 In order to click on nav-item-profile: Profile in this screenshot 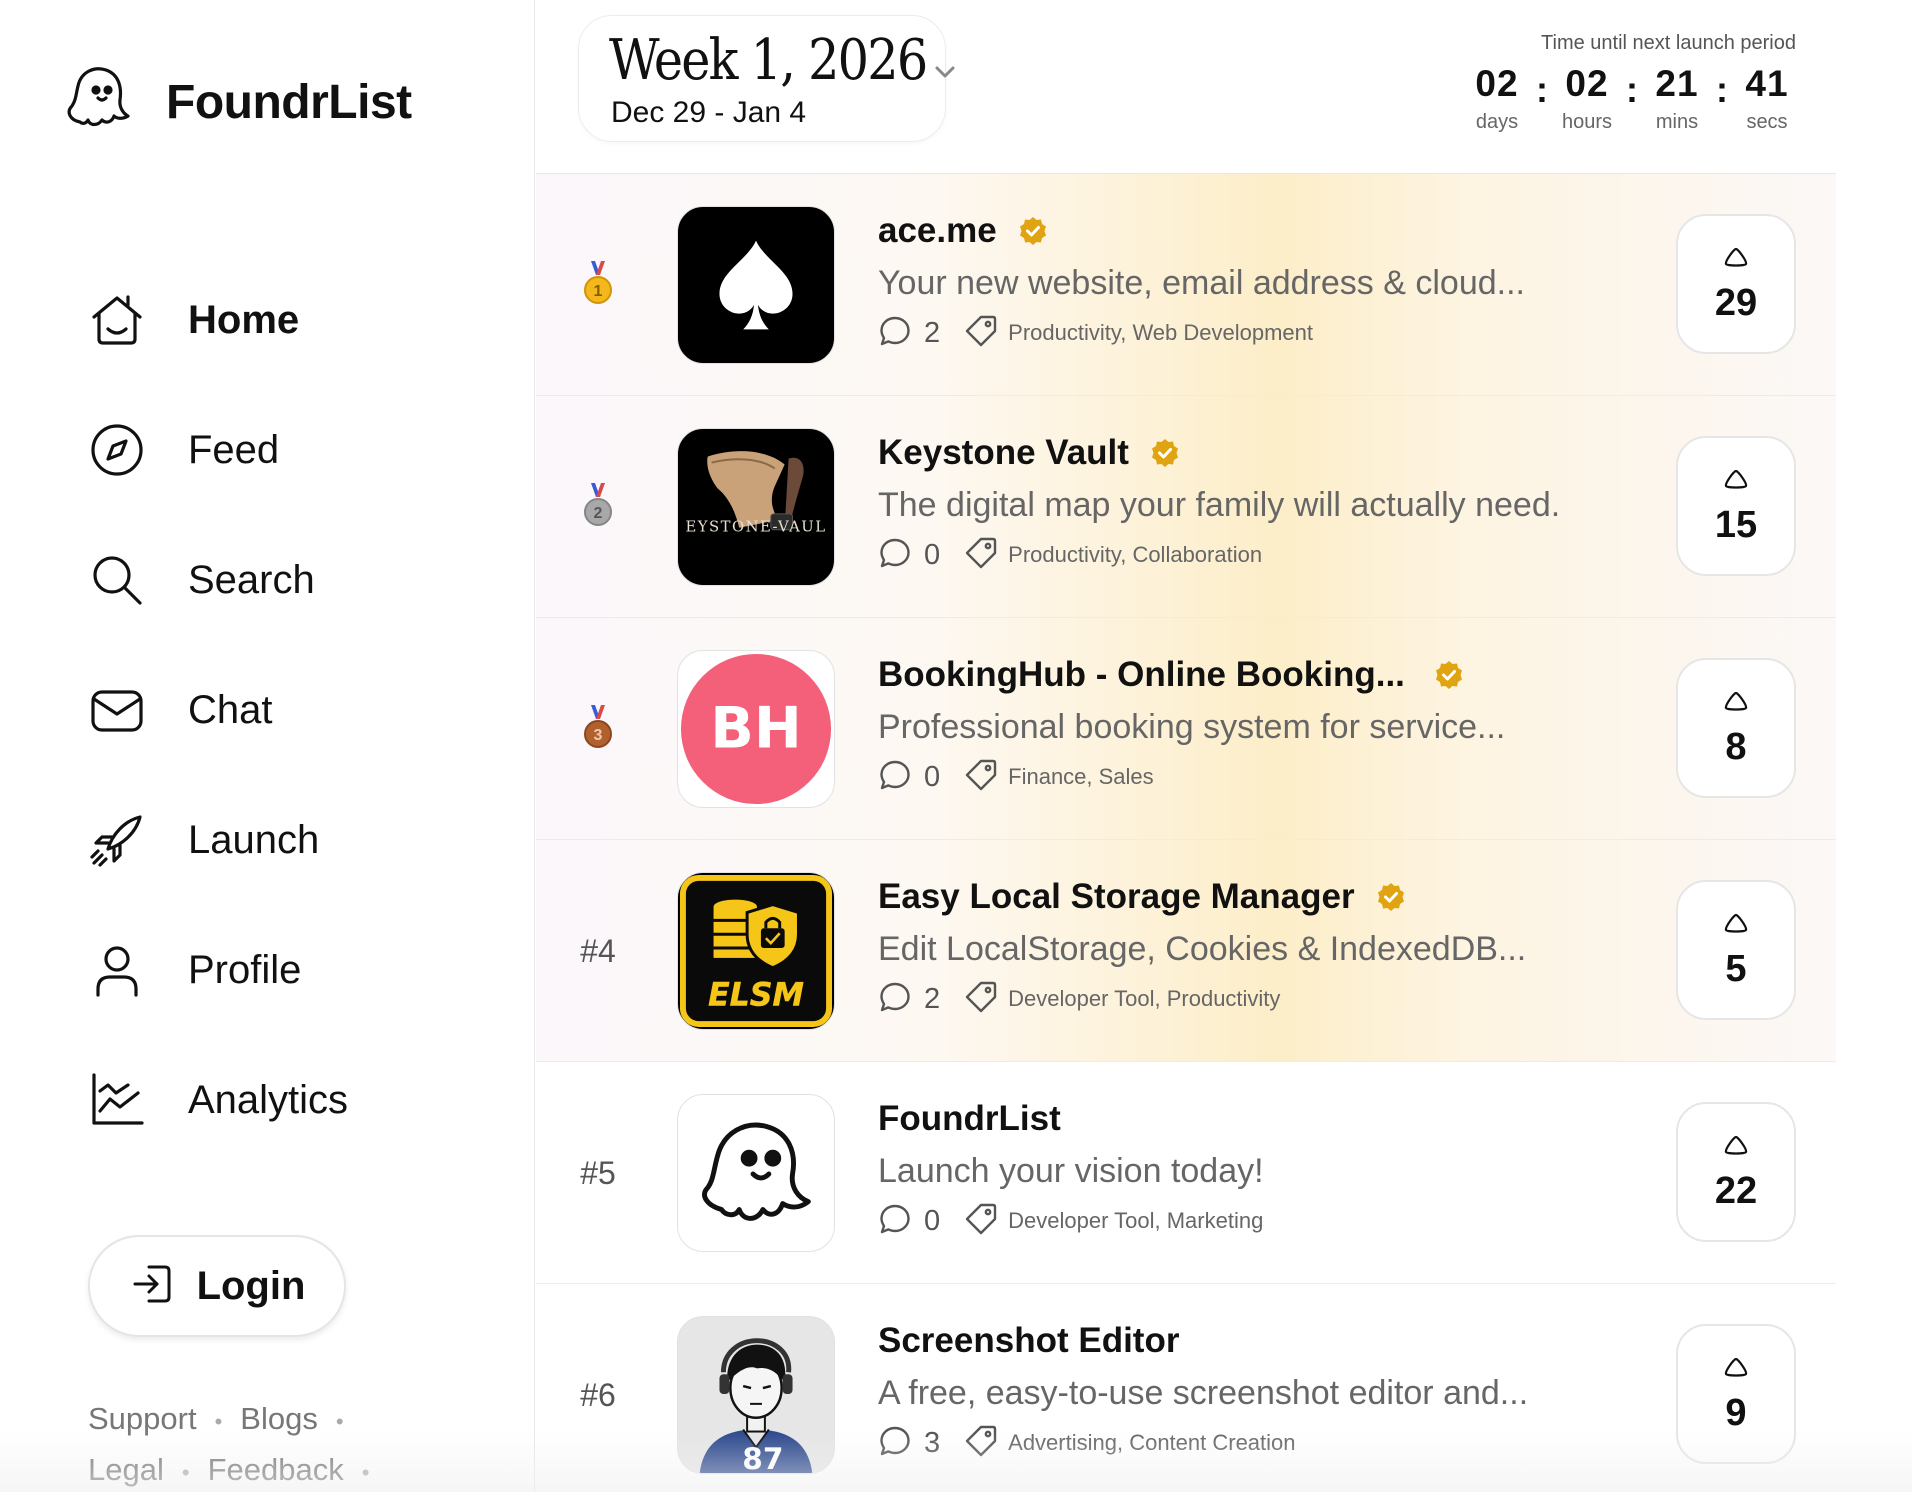, I will do `click(218, 970)`.